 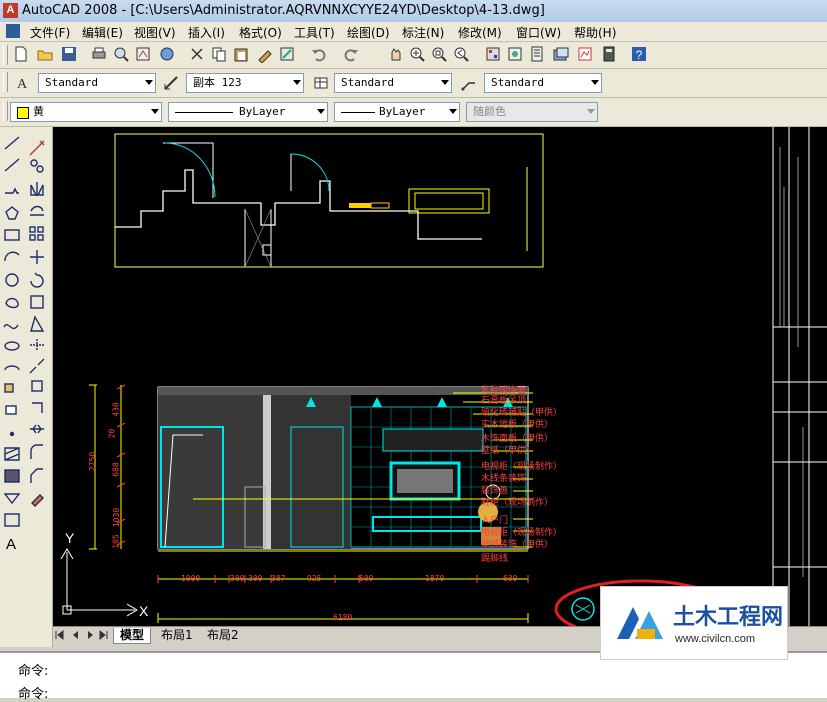 What do you see at coordinates (197, 54) in the screenshot?
I see `cut-icon` at bounding box center [197, 54].